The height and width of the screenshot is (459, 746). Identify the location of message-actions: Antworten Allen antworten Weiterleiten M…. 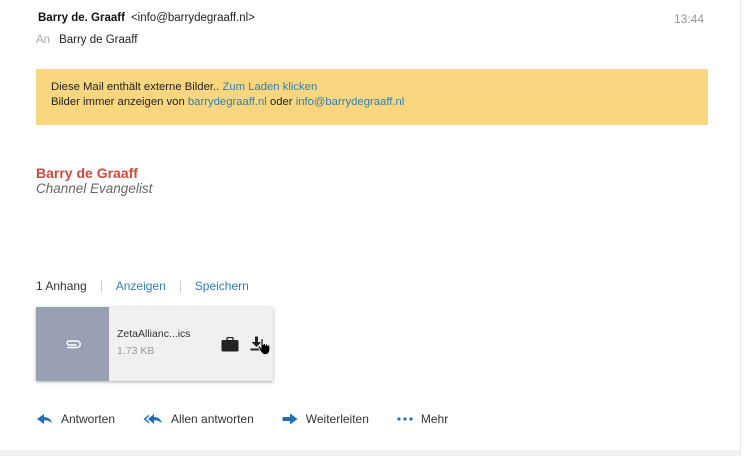
(256, 419).